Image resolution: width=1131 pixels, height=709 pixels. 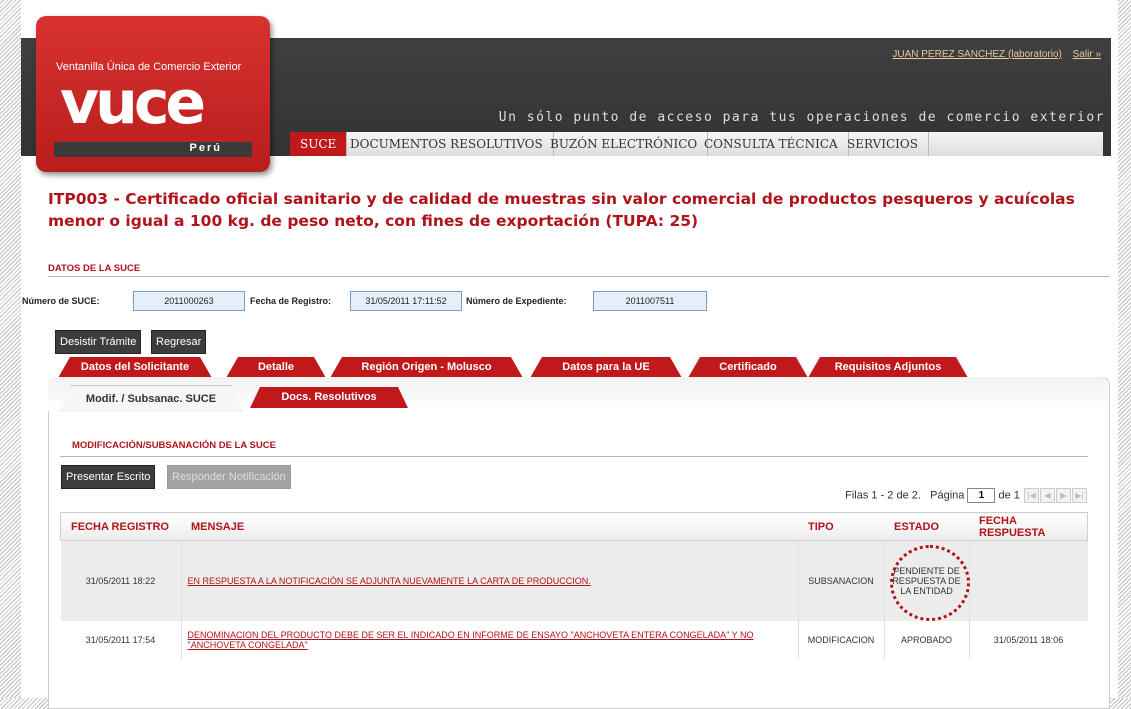 I want to click on page-label: Página, so click(x=947, y=495).